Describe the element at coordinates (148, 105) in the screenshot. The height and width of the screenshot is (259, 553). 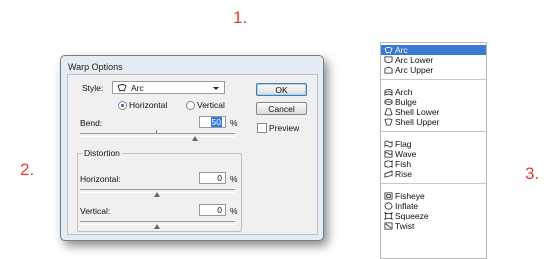
I see `horizontal-radio-label: Horizontal` at that location.